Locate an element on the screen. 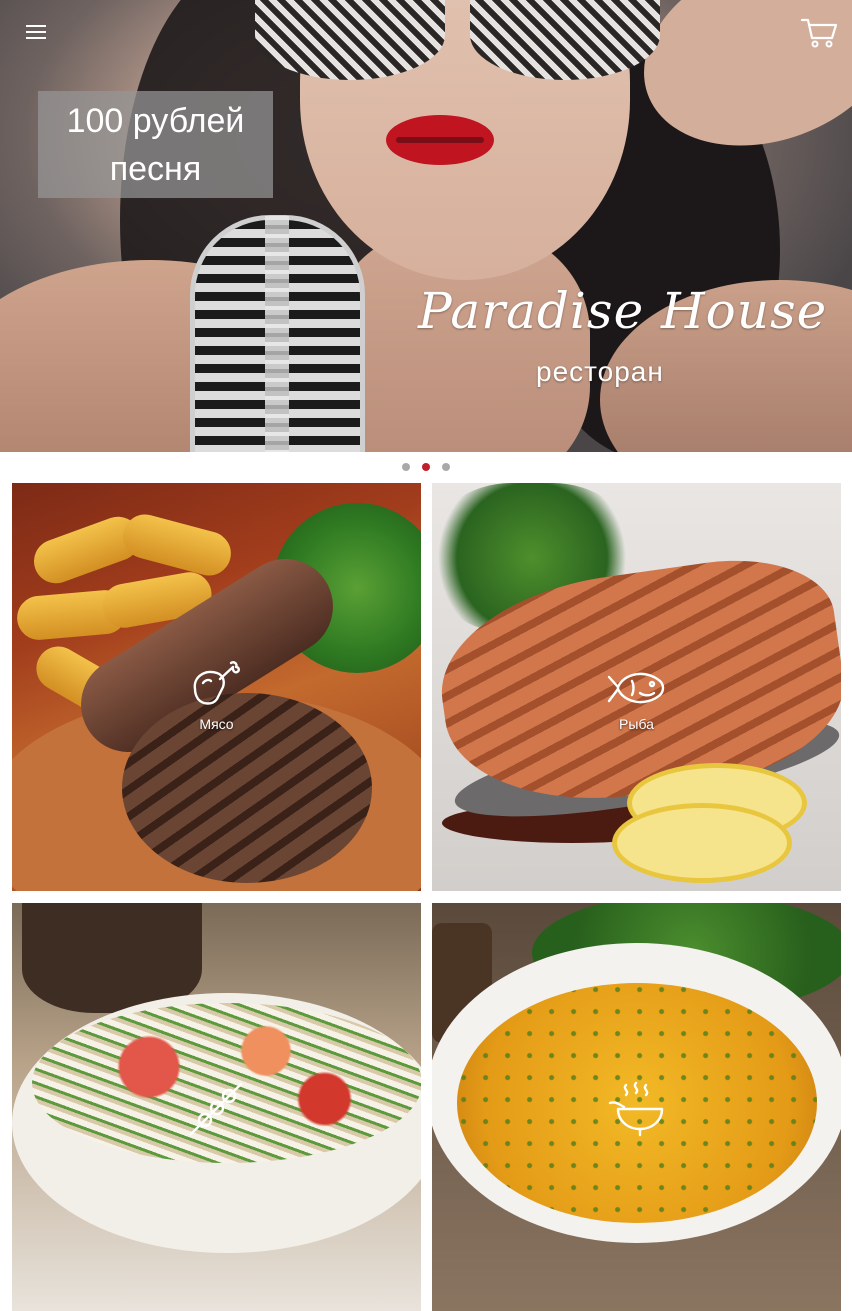 Image resolution: width=852 pixels, height=1311 pixels. fish-icon is located at coordinates (636, 688).